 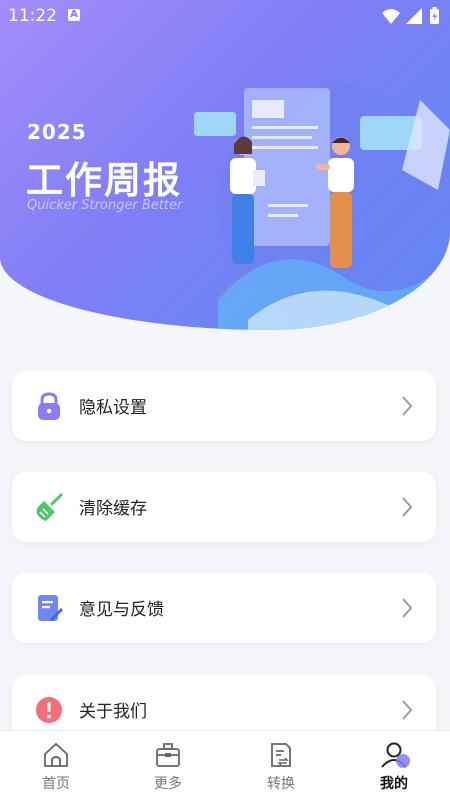 I want to click on battery-icon, so click(x=434, y=15).